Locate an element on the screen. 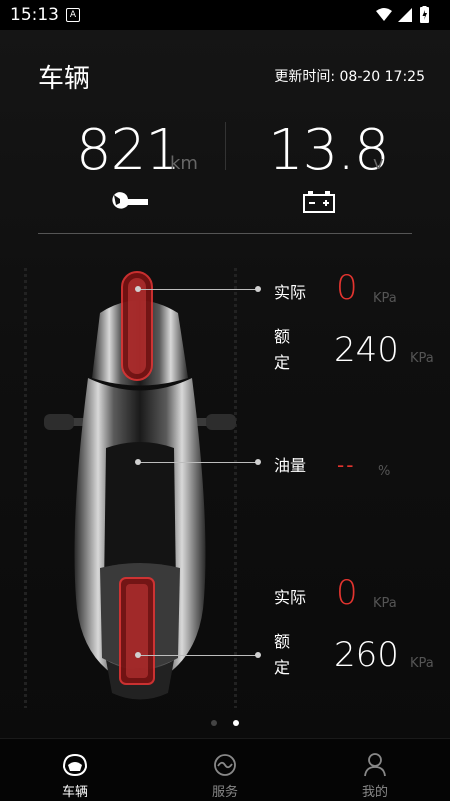 The height and width of the screenshot is (801, 450). voltage-unit: v is located at coordinates (378, 163).